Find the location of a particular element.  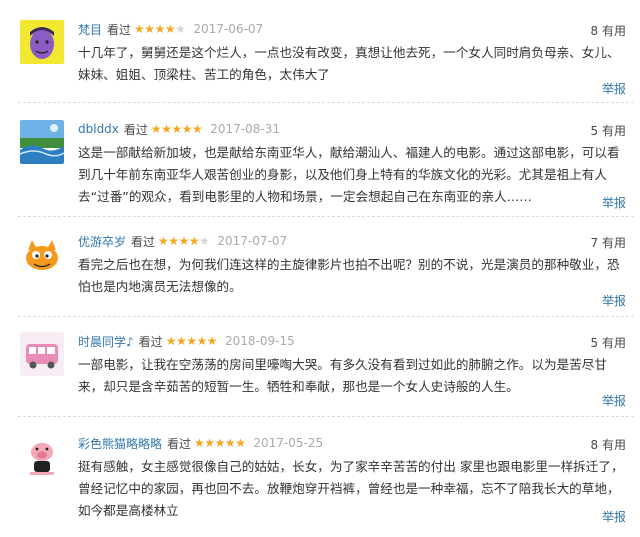

review-meta: 优游卒岁 看过 ★★★★★ 2017-07-07 is located at coordinates (182, 241).